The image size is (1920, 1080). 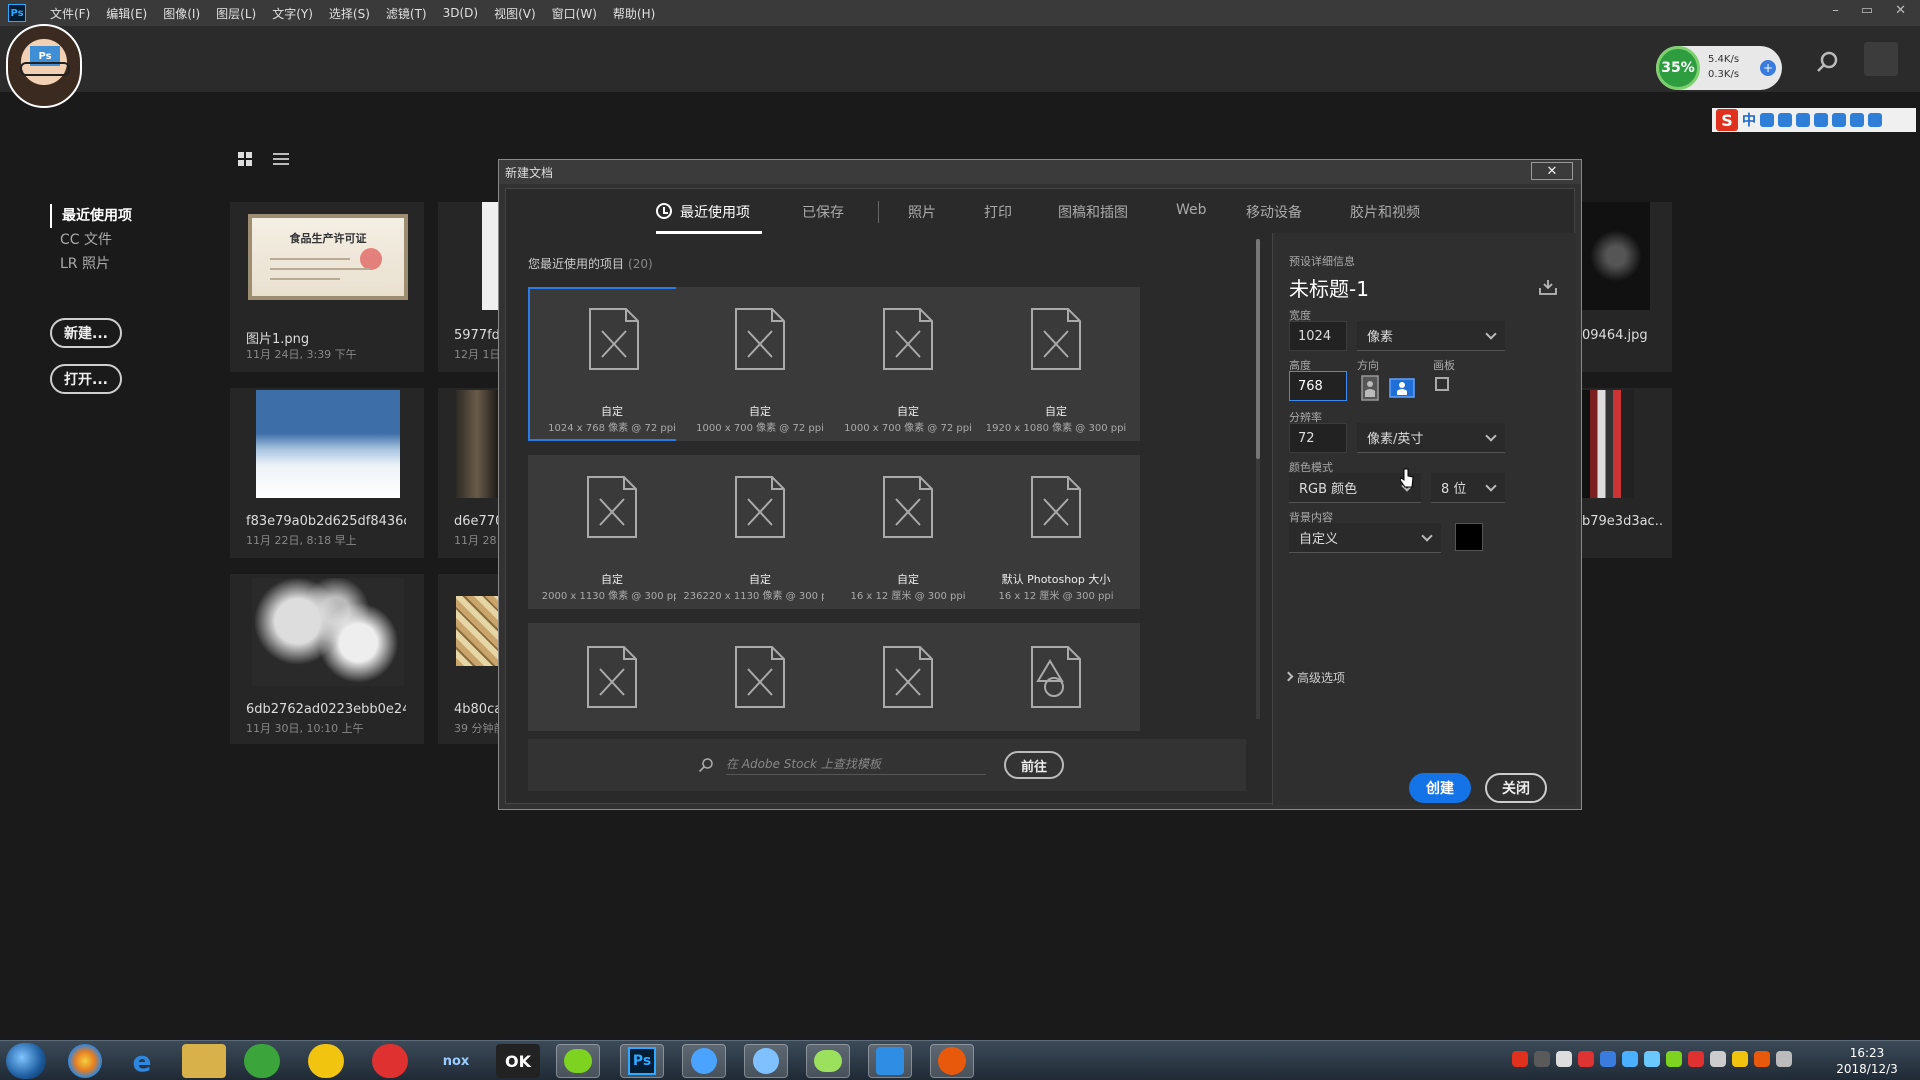 What do you see at coordinates (1821, 120) in the screenshot?
I see `ime-keyboard-icon` at bounding box center [1821, 120].